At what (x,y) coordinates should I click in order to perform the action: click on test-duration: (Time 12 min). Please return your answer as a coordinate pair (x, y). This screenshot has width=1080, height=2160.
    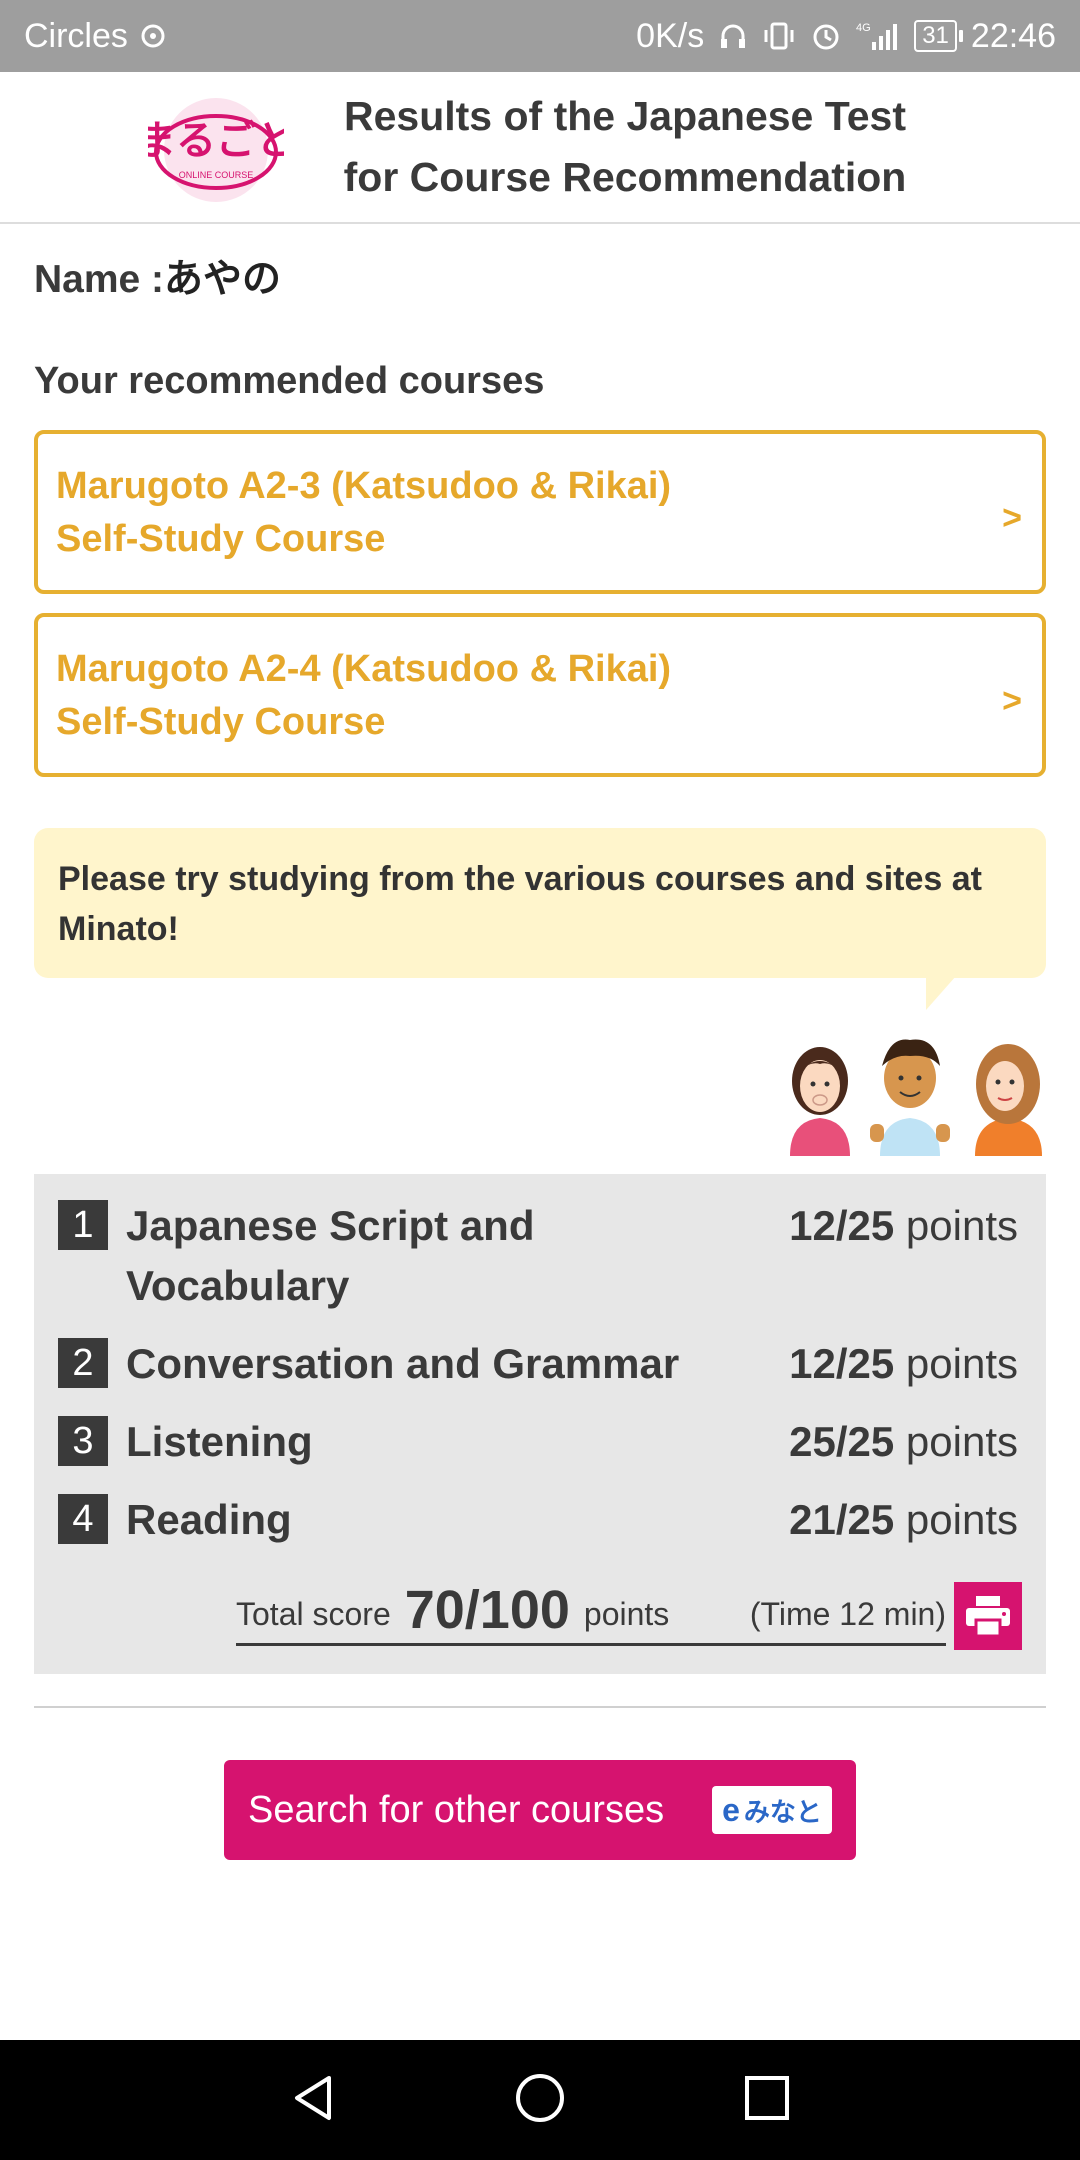
    Looking at the image, I should click on (847, 1614).